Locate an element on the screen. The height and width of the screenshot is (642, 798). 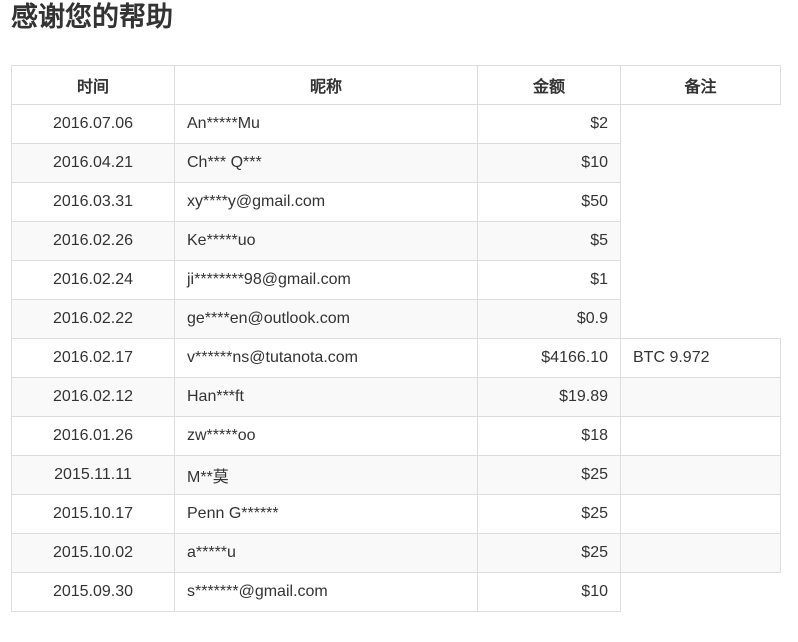
header-note: 备注 is located at coordinates (700, 85).